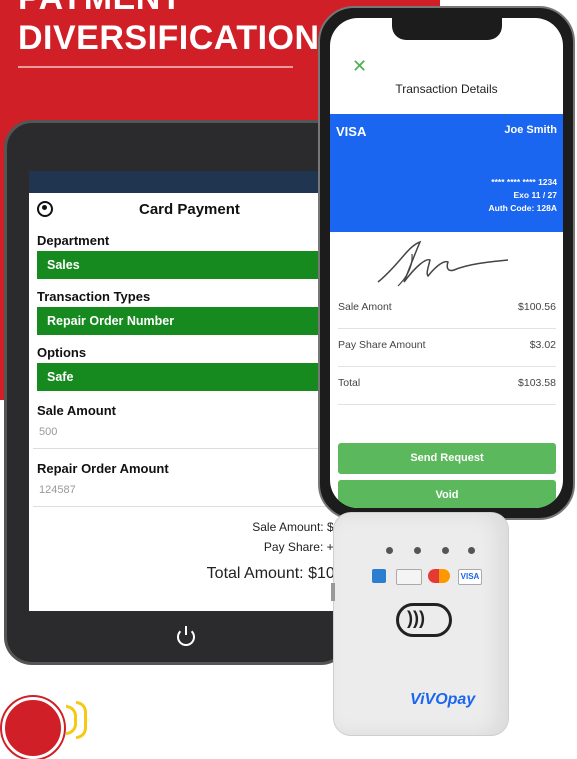  Describe the element at coordinates (73, 240) in the screenshot. I see `department-label: Department` at that location.